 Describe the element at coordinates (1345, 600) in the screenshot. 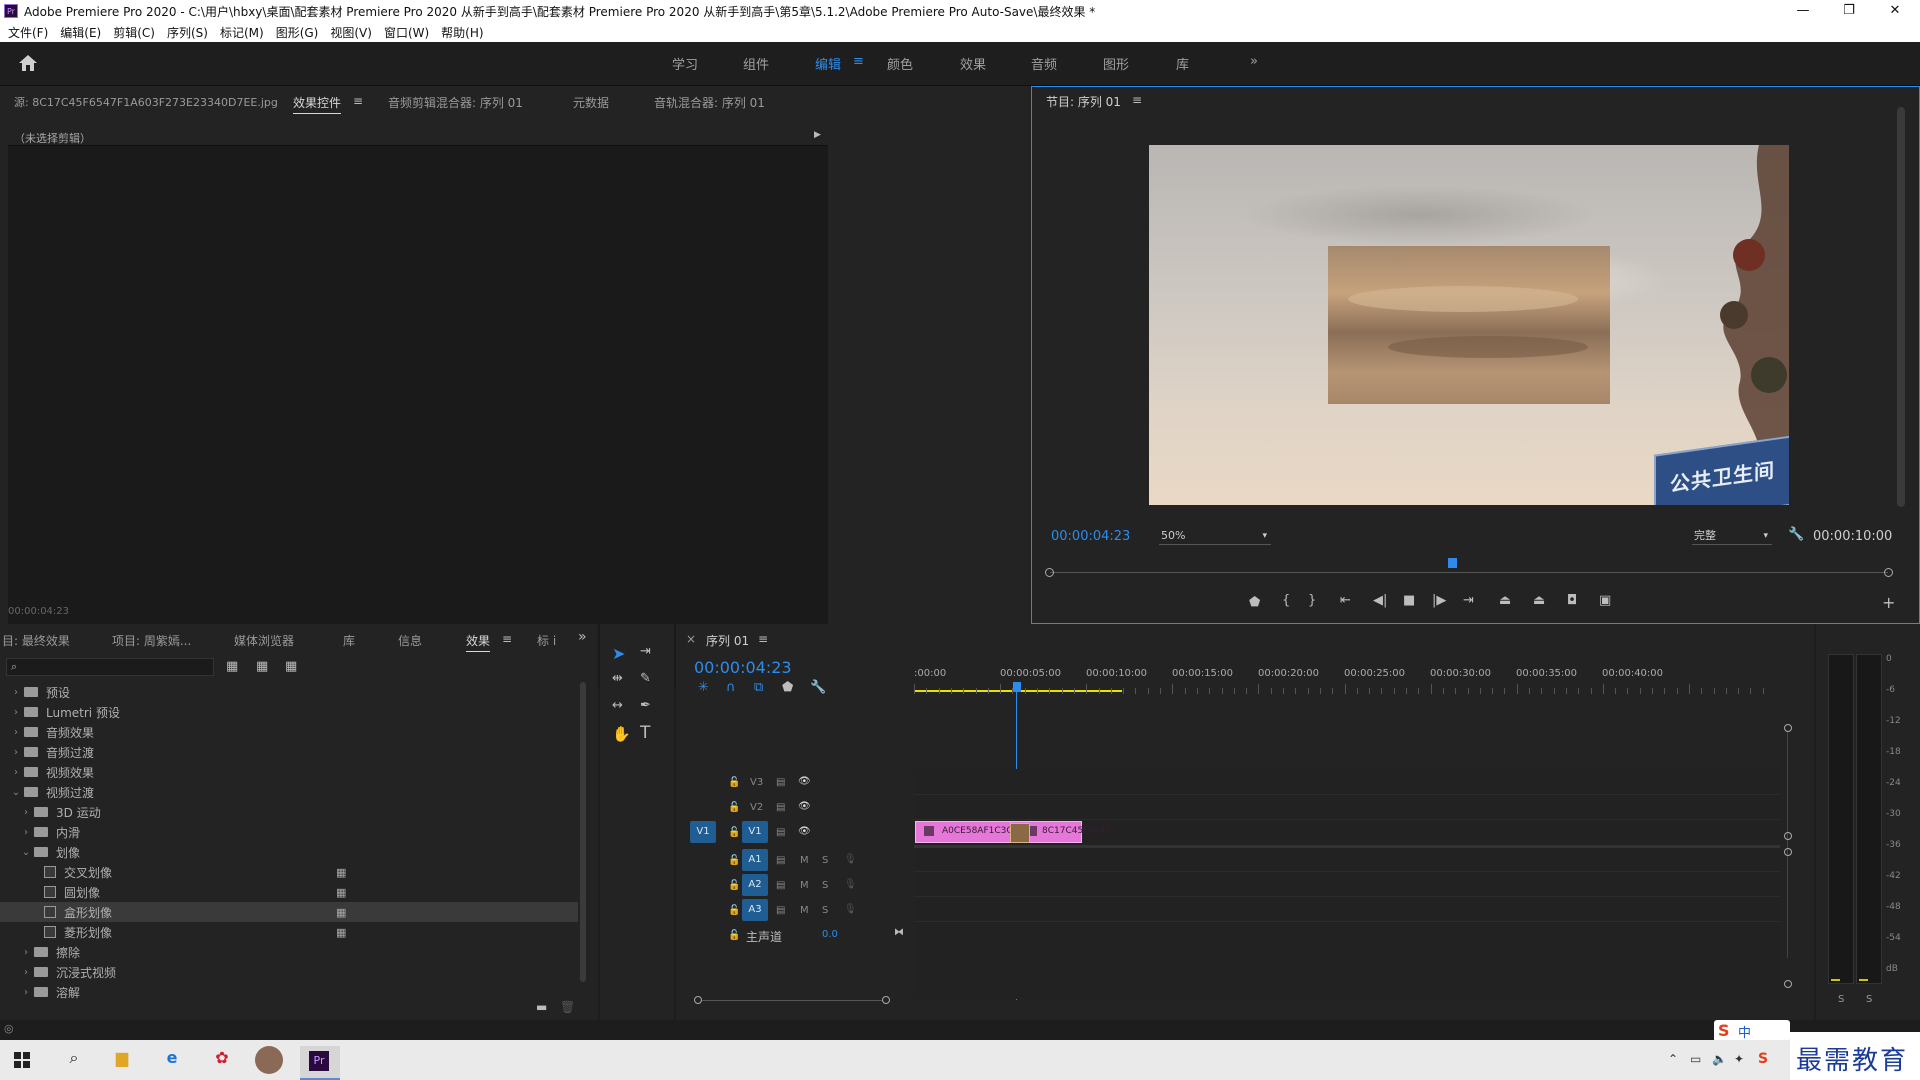

I see `go-to-in-icon: ⇤` at that location.